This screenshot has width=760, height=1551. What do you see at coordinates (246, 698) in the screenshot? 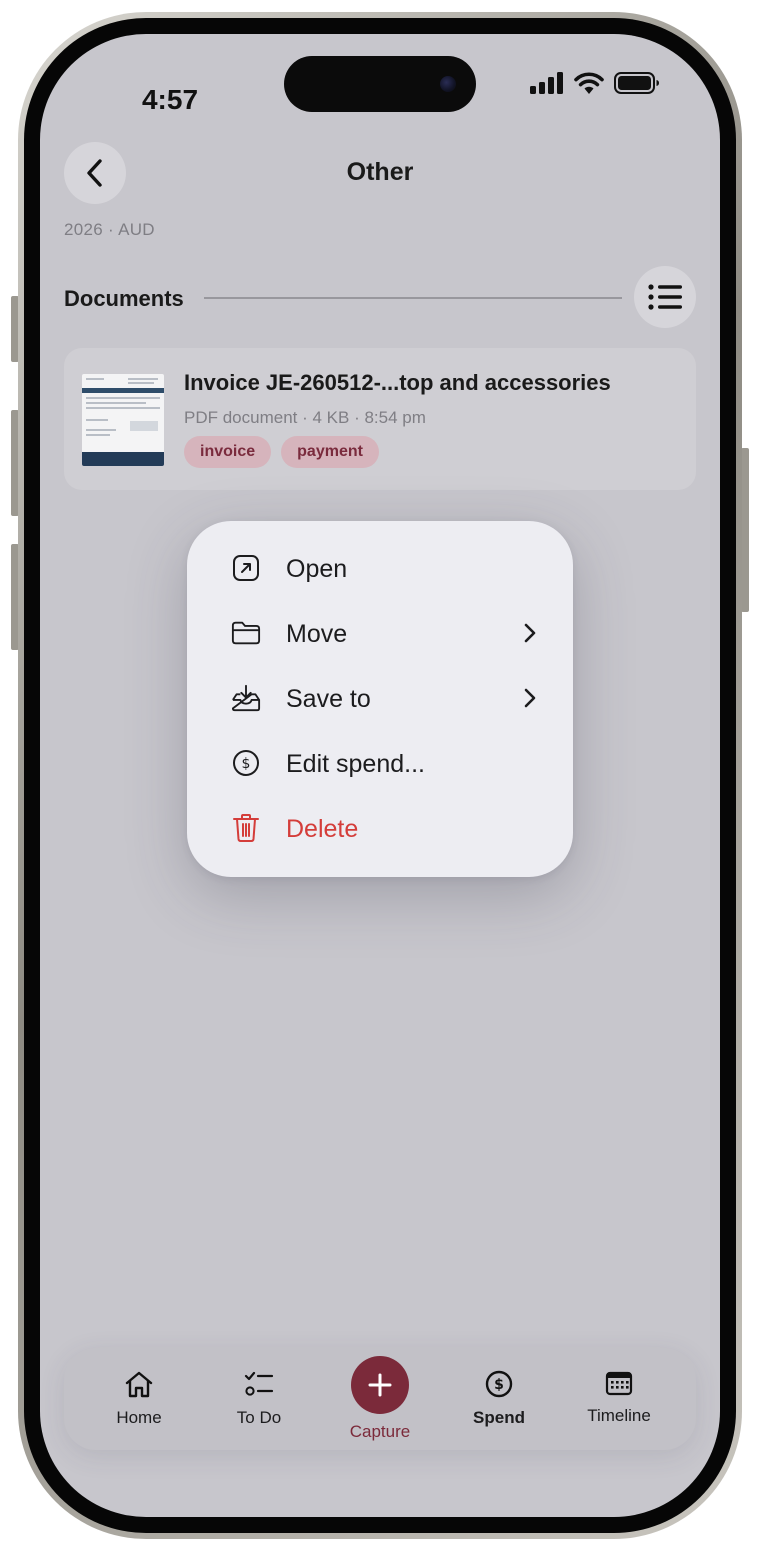
I see `tray-download-icon` at bounding box center [246, 698].